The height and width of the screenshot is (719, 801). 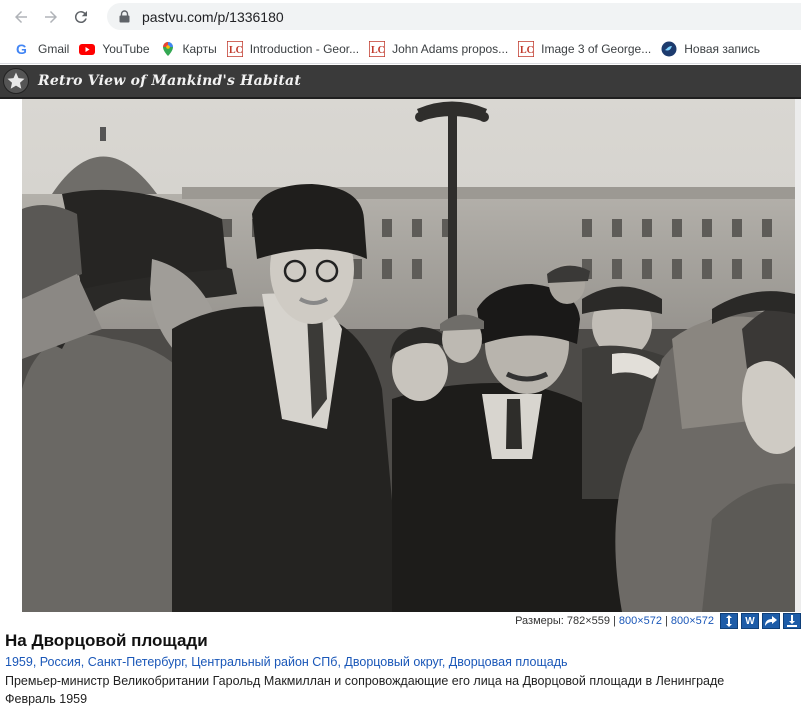 I want to click on wiki-w-label: W, so click(x=750, y=621).